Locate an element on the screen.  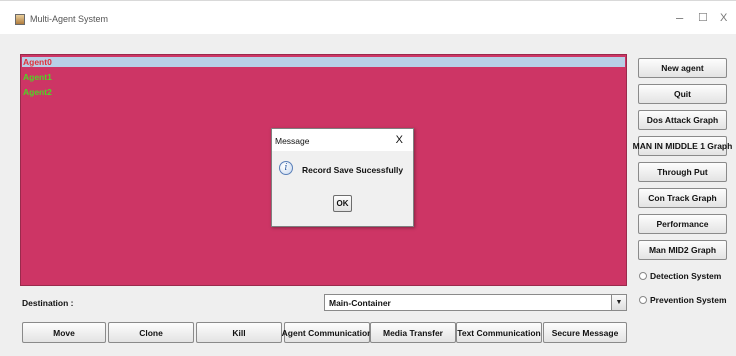
dialog-message: Record Save Sucessfully is located at coordinates (353, 170).